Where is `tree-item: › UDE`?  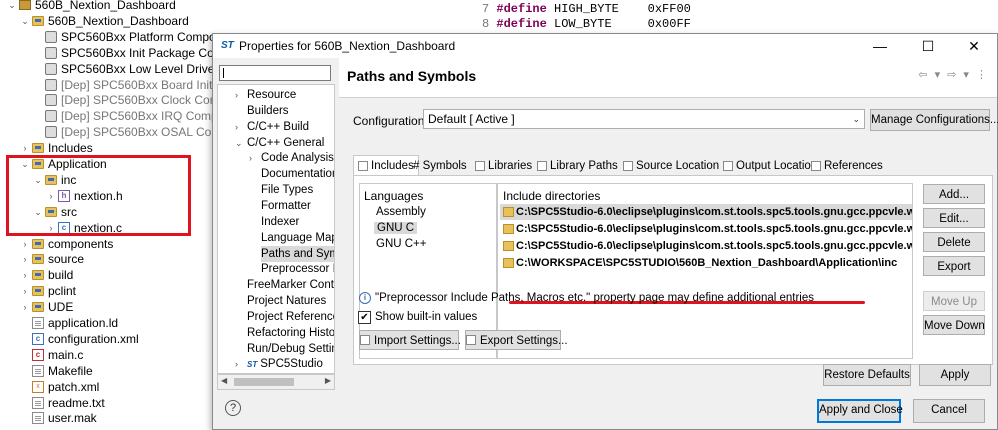
tree-item: › UDE is located at coordinates (47, 307).